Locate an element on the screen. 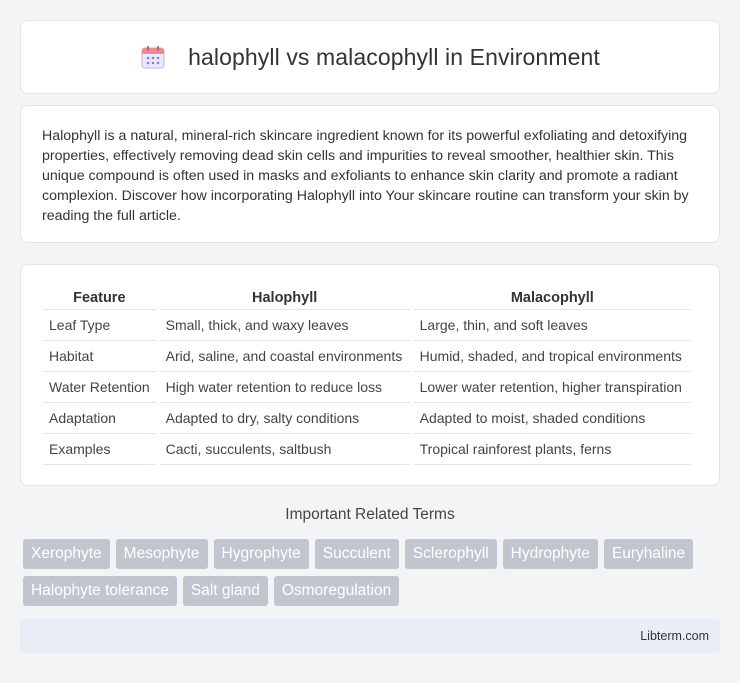 This screenshot has height=683, width=740. tag-salt-gland: Salt gland is located at coordinates (225, 591).